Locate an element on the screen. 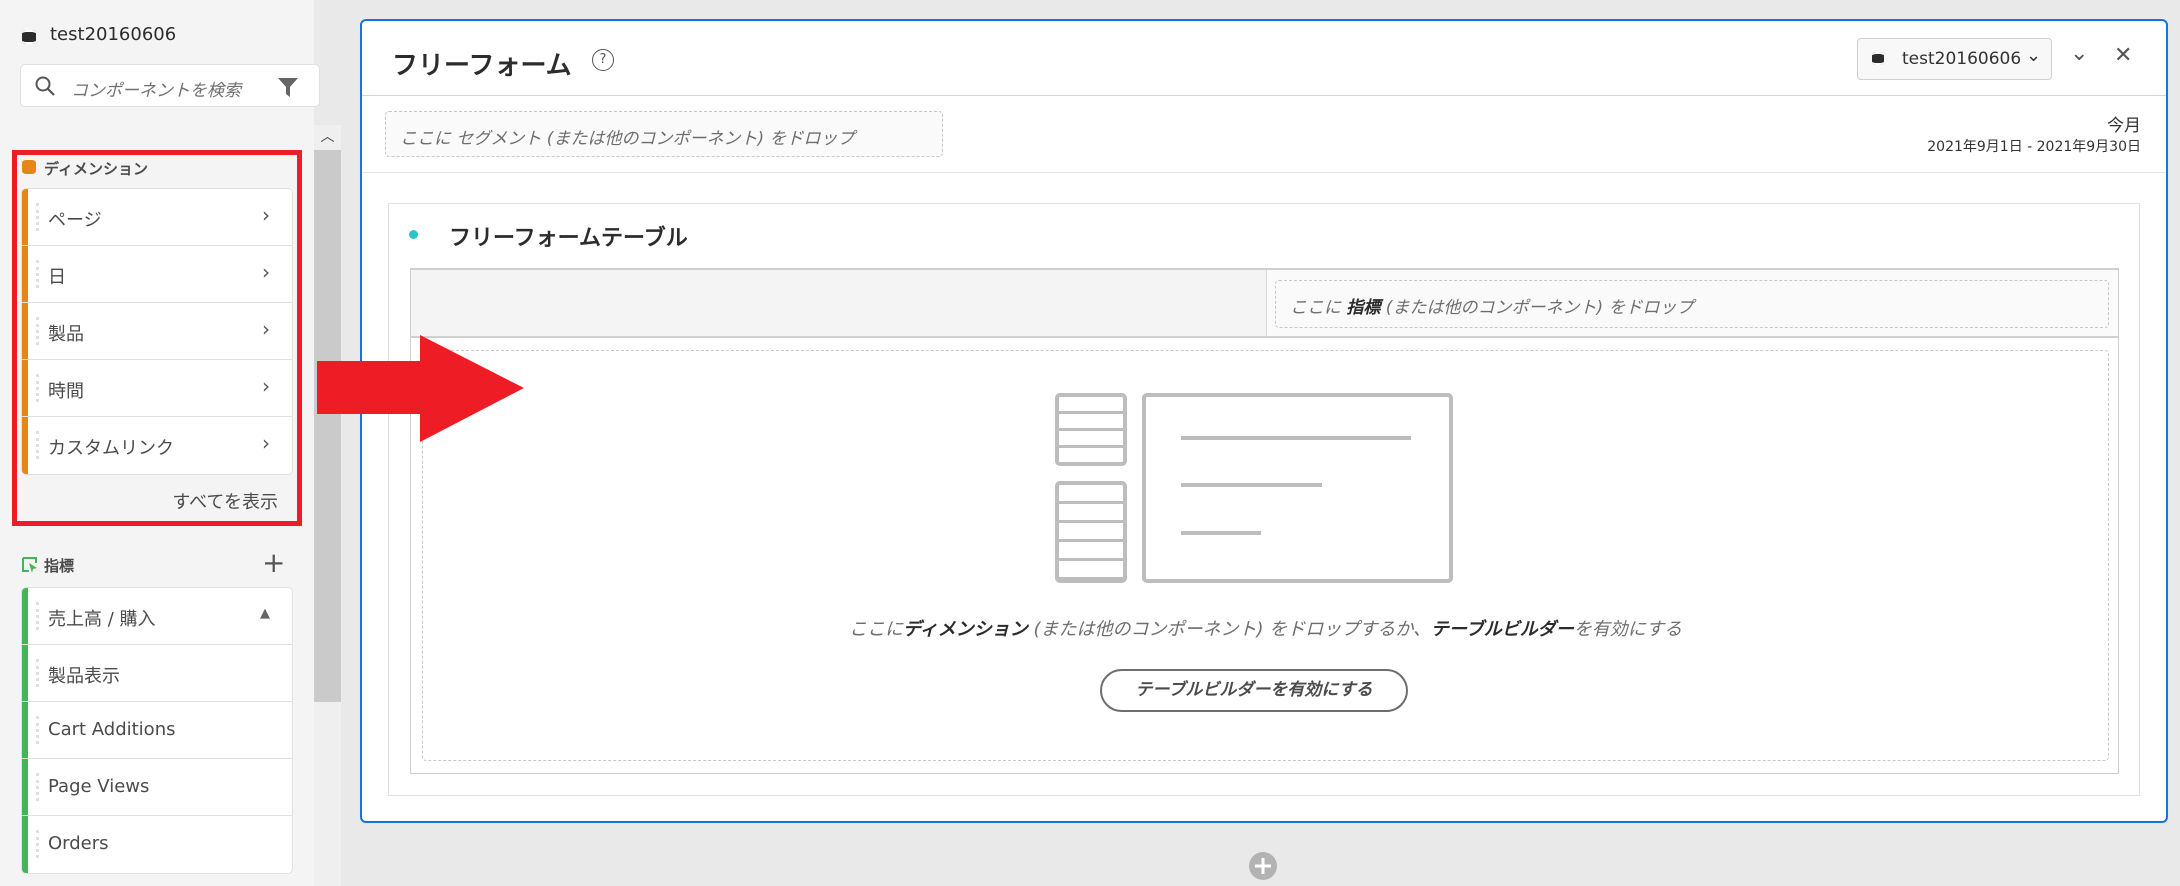 This screenshot has height=886, width=2180. item-label: 売上高 / 購入 is located at coordinates (102, 619).